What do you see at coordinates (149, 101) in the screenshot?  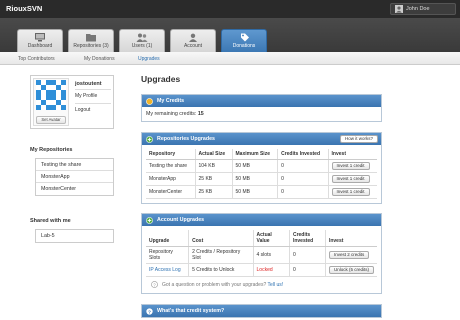 I see `coin-icon` at bounding box center [149, 101].